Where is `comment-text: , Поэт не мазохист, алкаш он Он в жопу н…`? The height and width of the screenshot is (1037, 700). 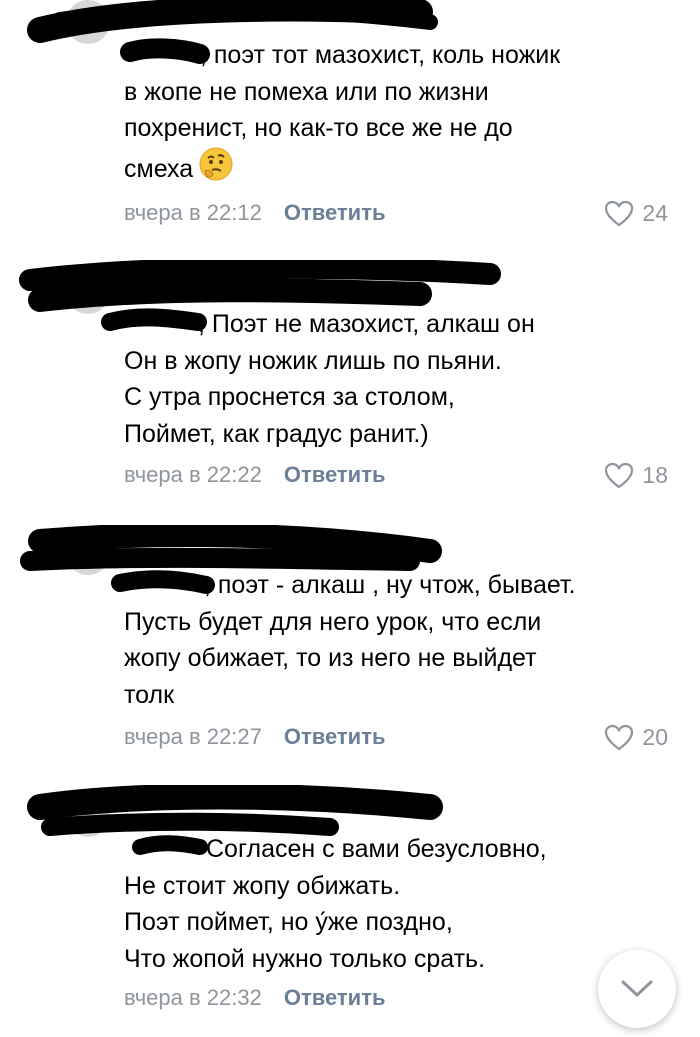 comment-text: , Поэт не мазохист, алкаш он Он в жопу н… is located at coordinates (394, 379).